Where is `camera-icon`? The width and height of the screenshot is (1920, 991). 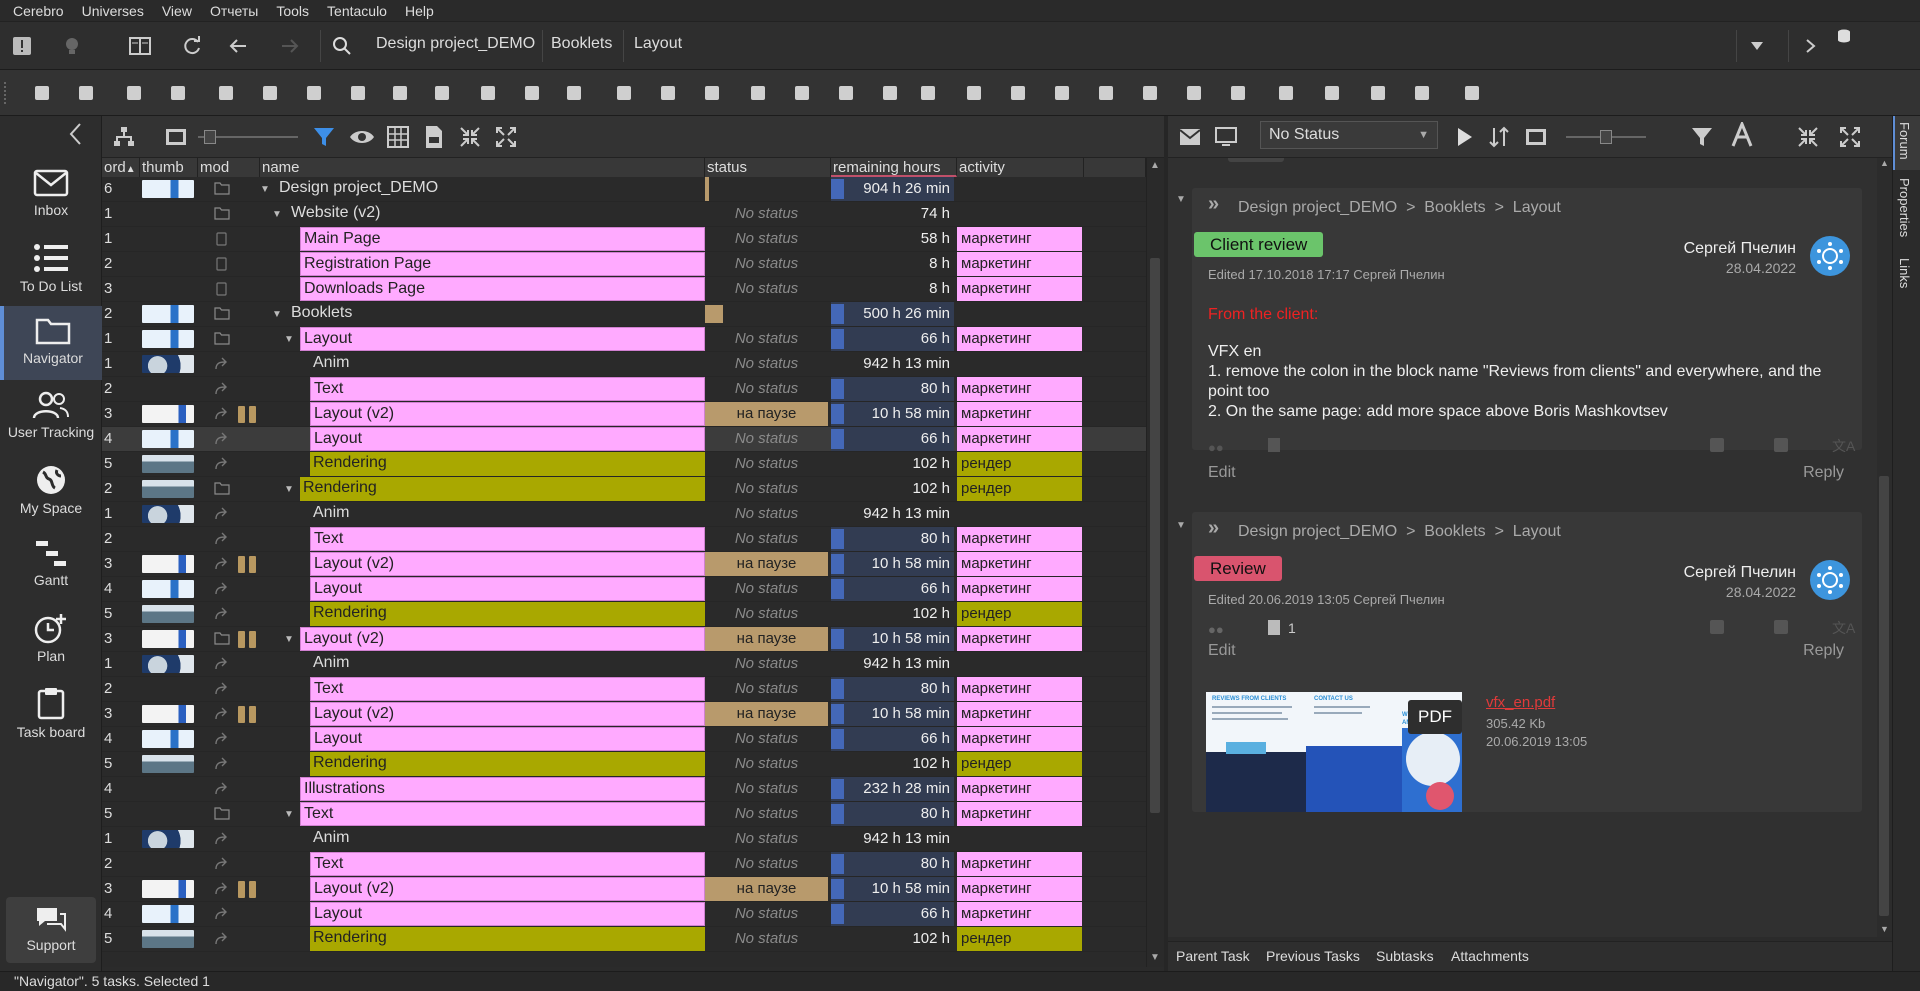
camera-icon is located at coordinates (1422, 93).